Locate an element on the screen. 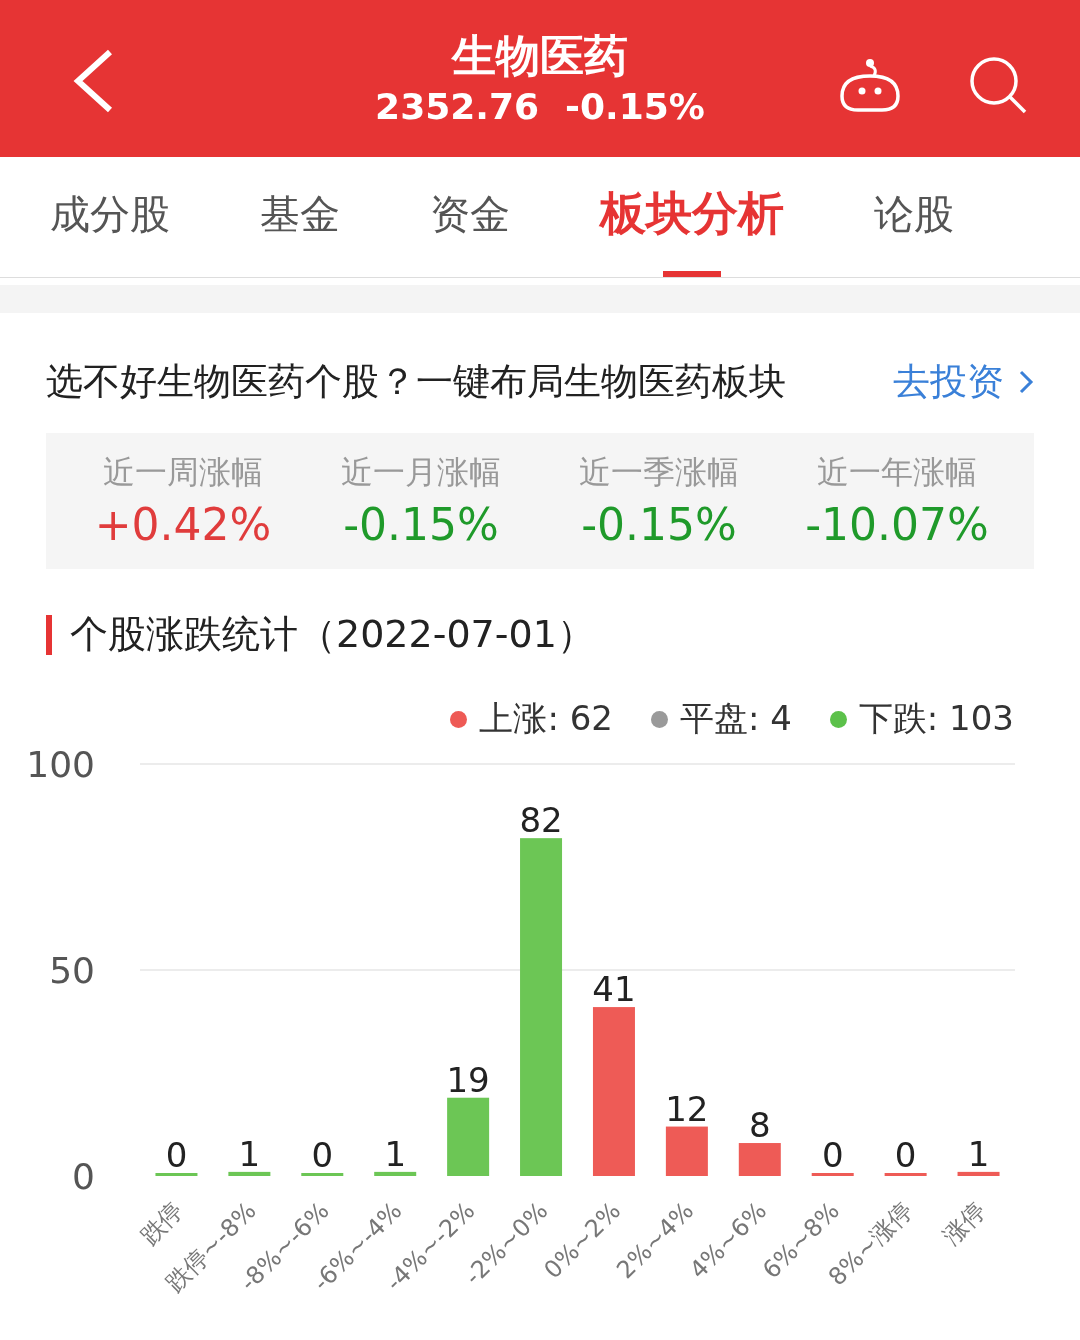  tab: 资金 is located at coordinates (470, 217).